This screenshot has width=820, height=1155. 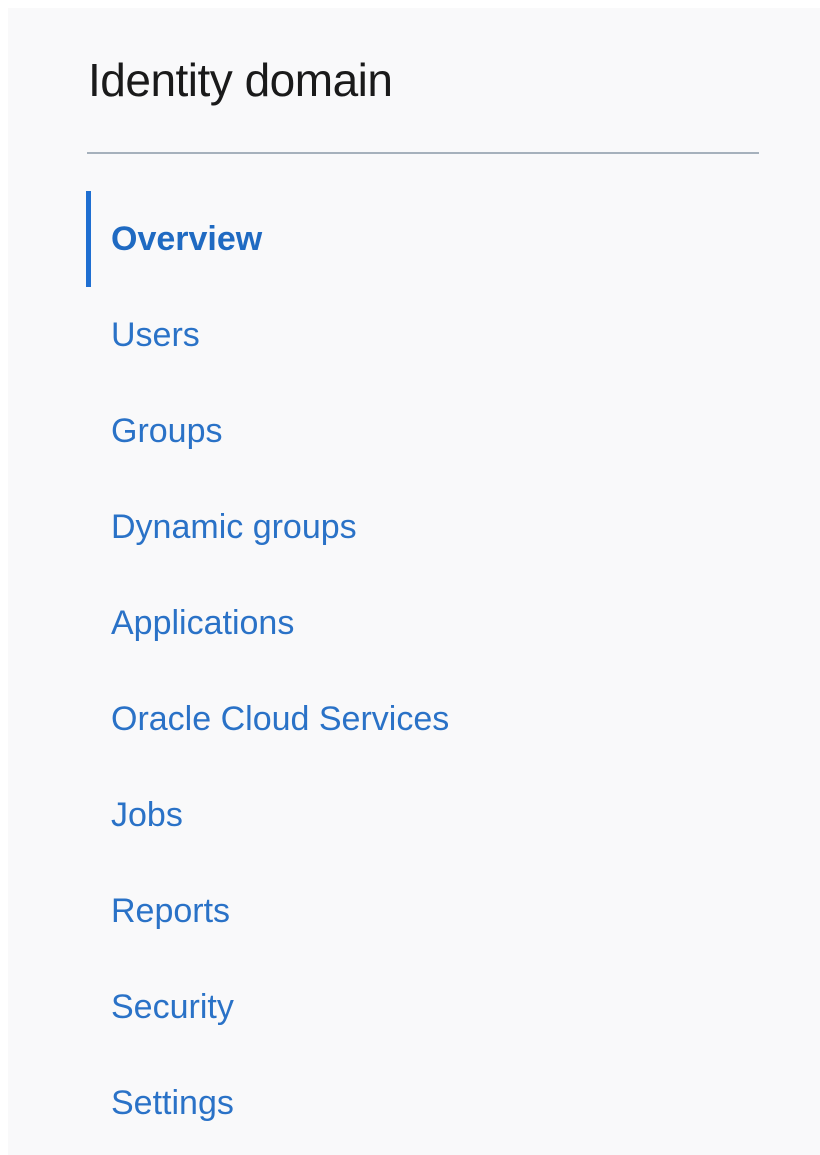 What do you see at coordinates (167, 431) in the screenshot?
I see `sidebar-item-label: Groups` at bounding box center [167, 431].